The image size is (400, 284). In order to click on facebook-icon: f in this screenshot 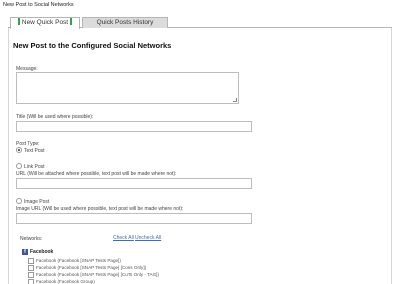, I will do `click(25, 252)`.